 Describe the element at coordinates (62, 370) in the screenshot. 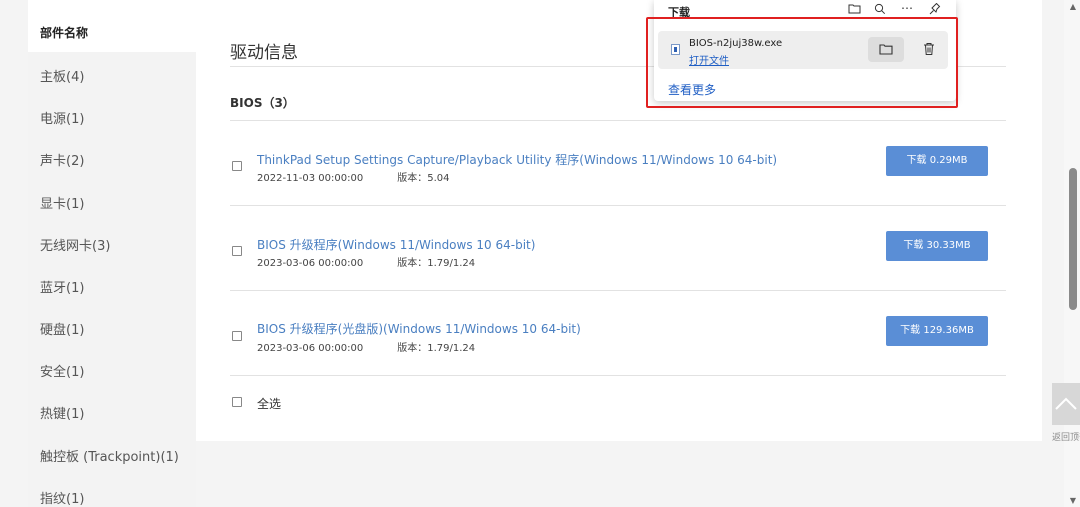

I see `sidebar-item-security: 安全(1)` at that location.